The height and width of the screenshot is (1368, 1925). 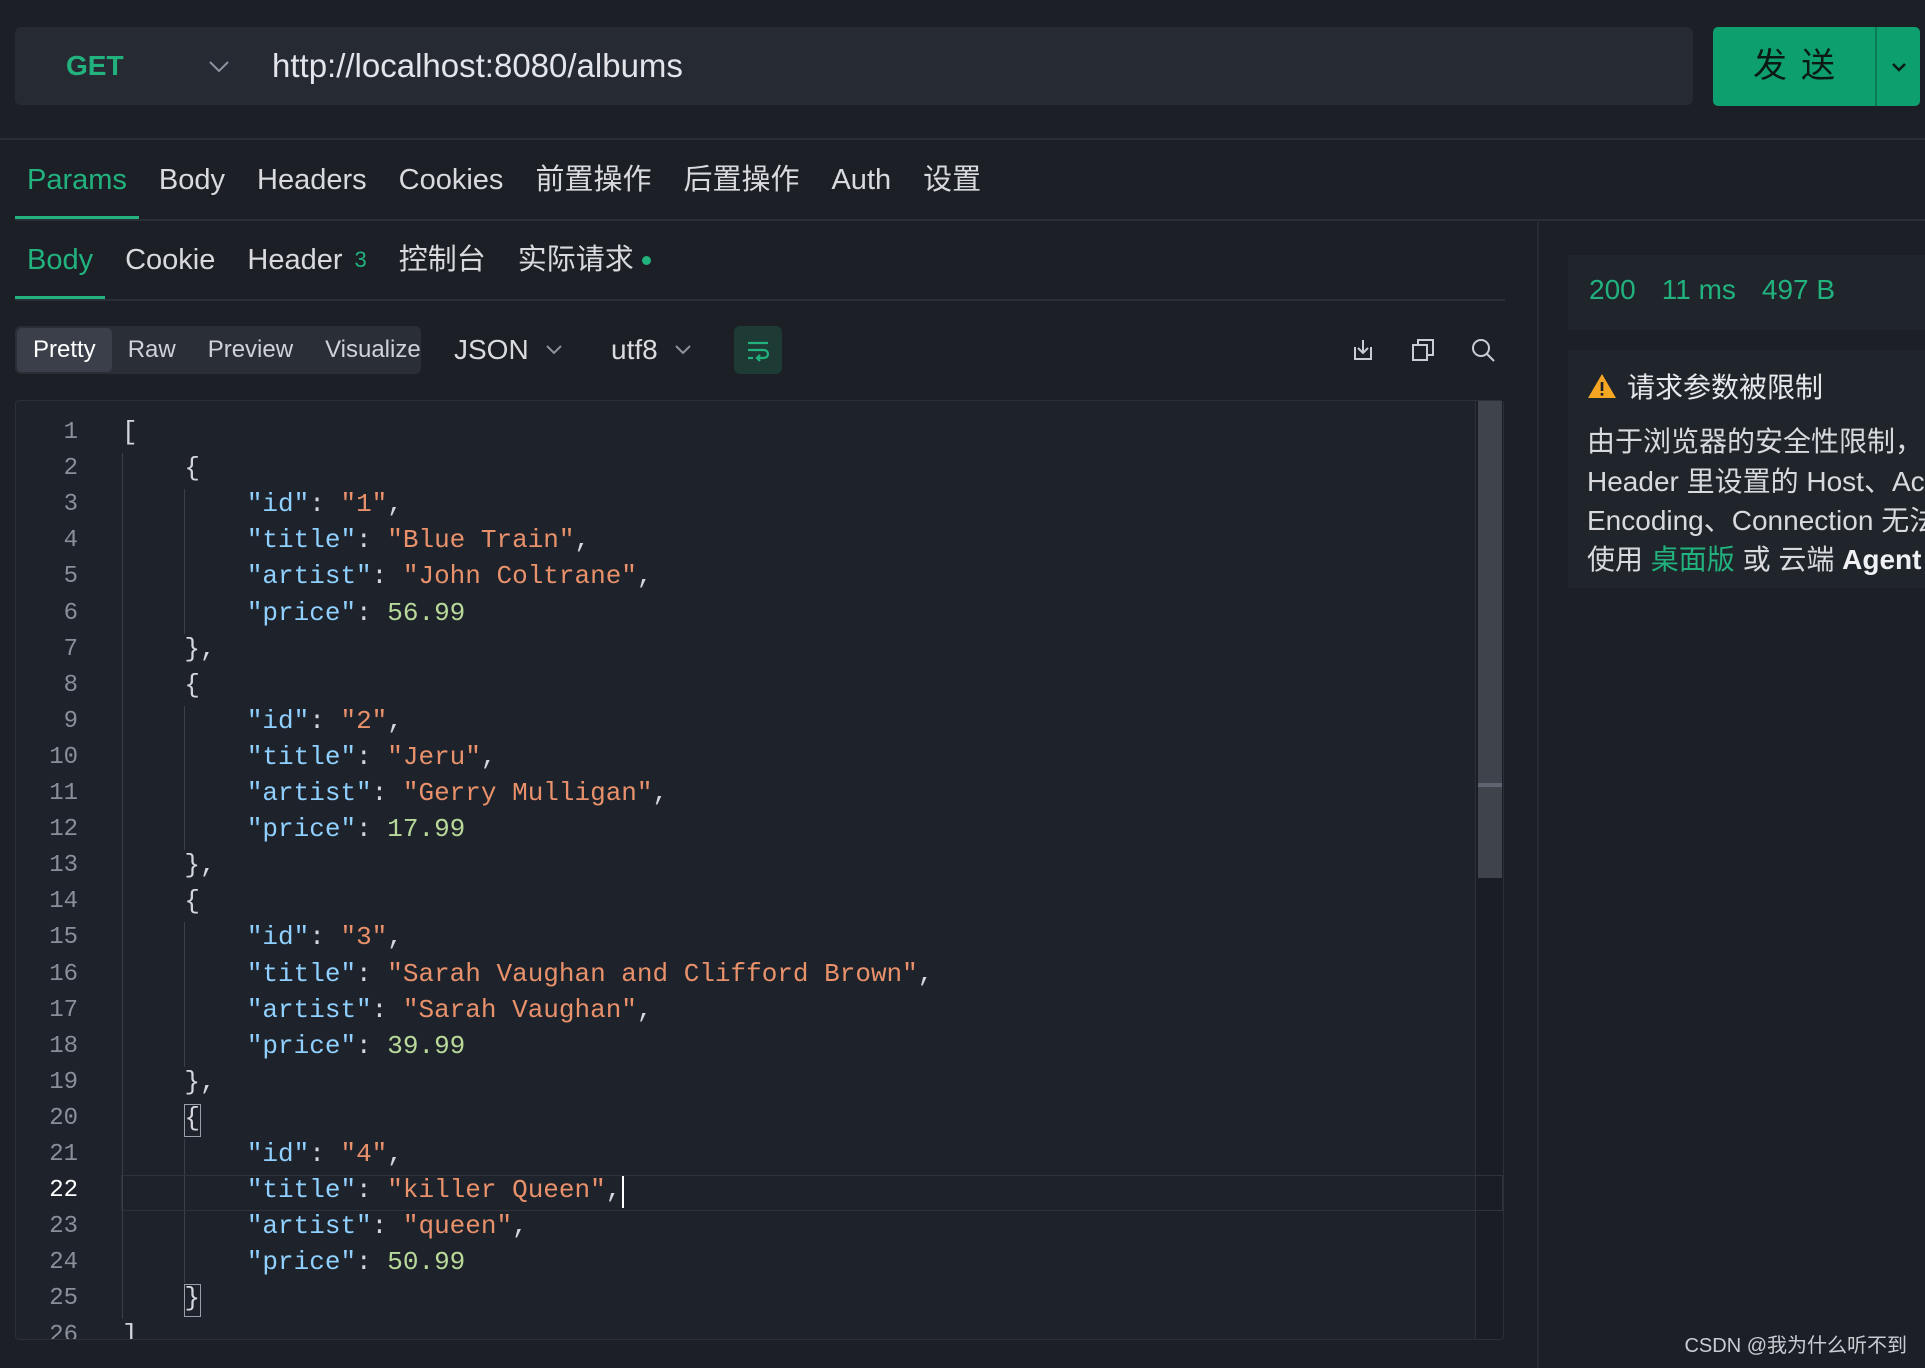 What do you see at coordinates (1698, 289) in the screenshot?
I see `response-time: 11 ms` at bounding box center [1698, 289].